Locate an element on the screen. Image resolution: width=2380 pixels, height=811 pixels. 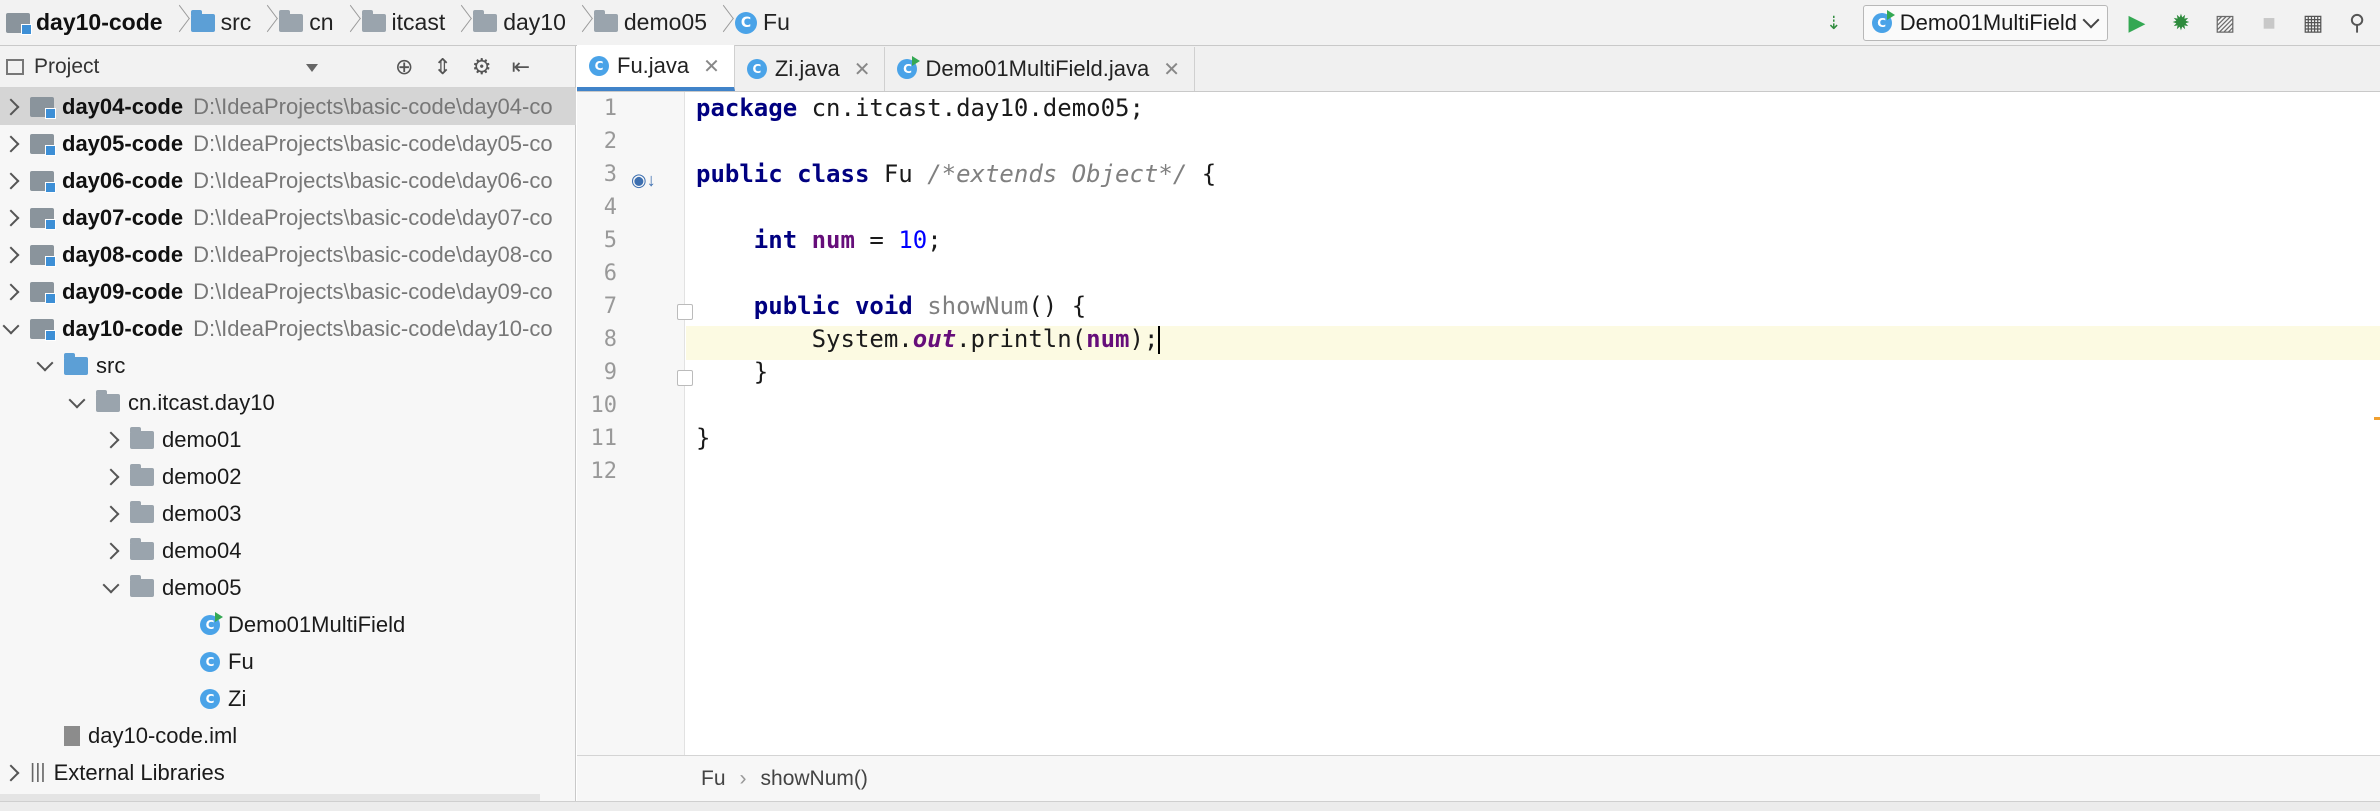
tree-item: day10-code.iml is located at coordinates (288, 735).